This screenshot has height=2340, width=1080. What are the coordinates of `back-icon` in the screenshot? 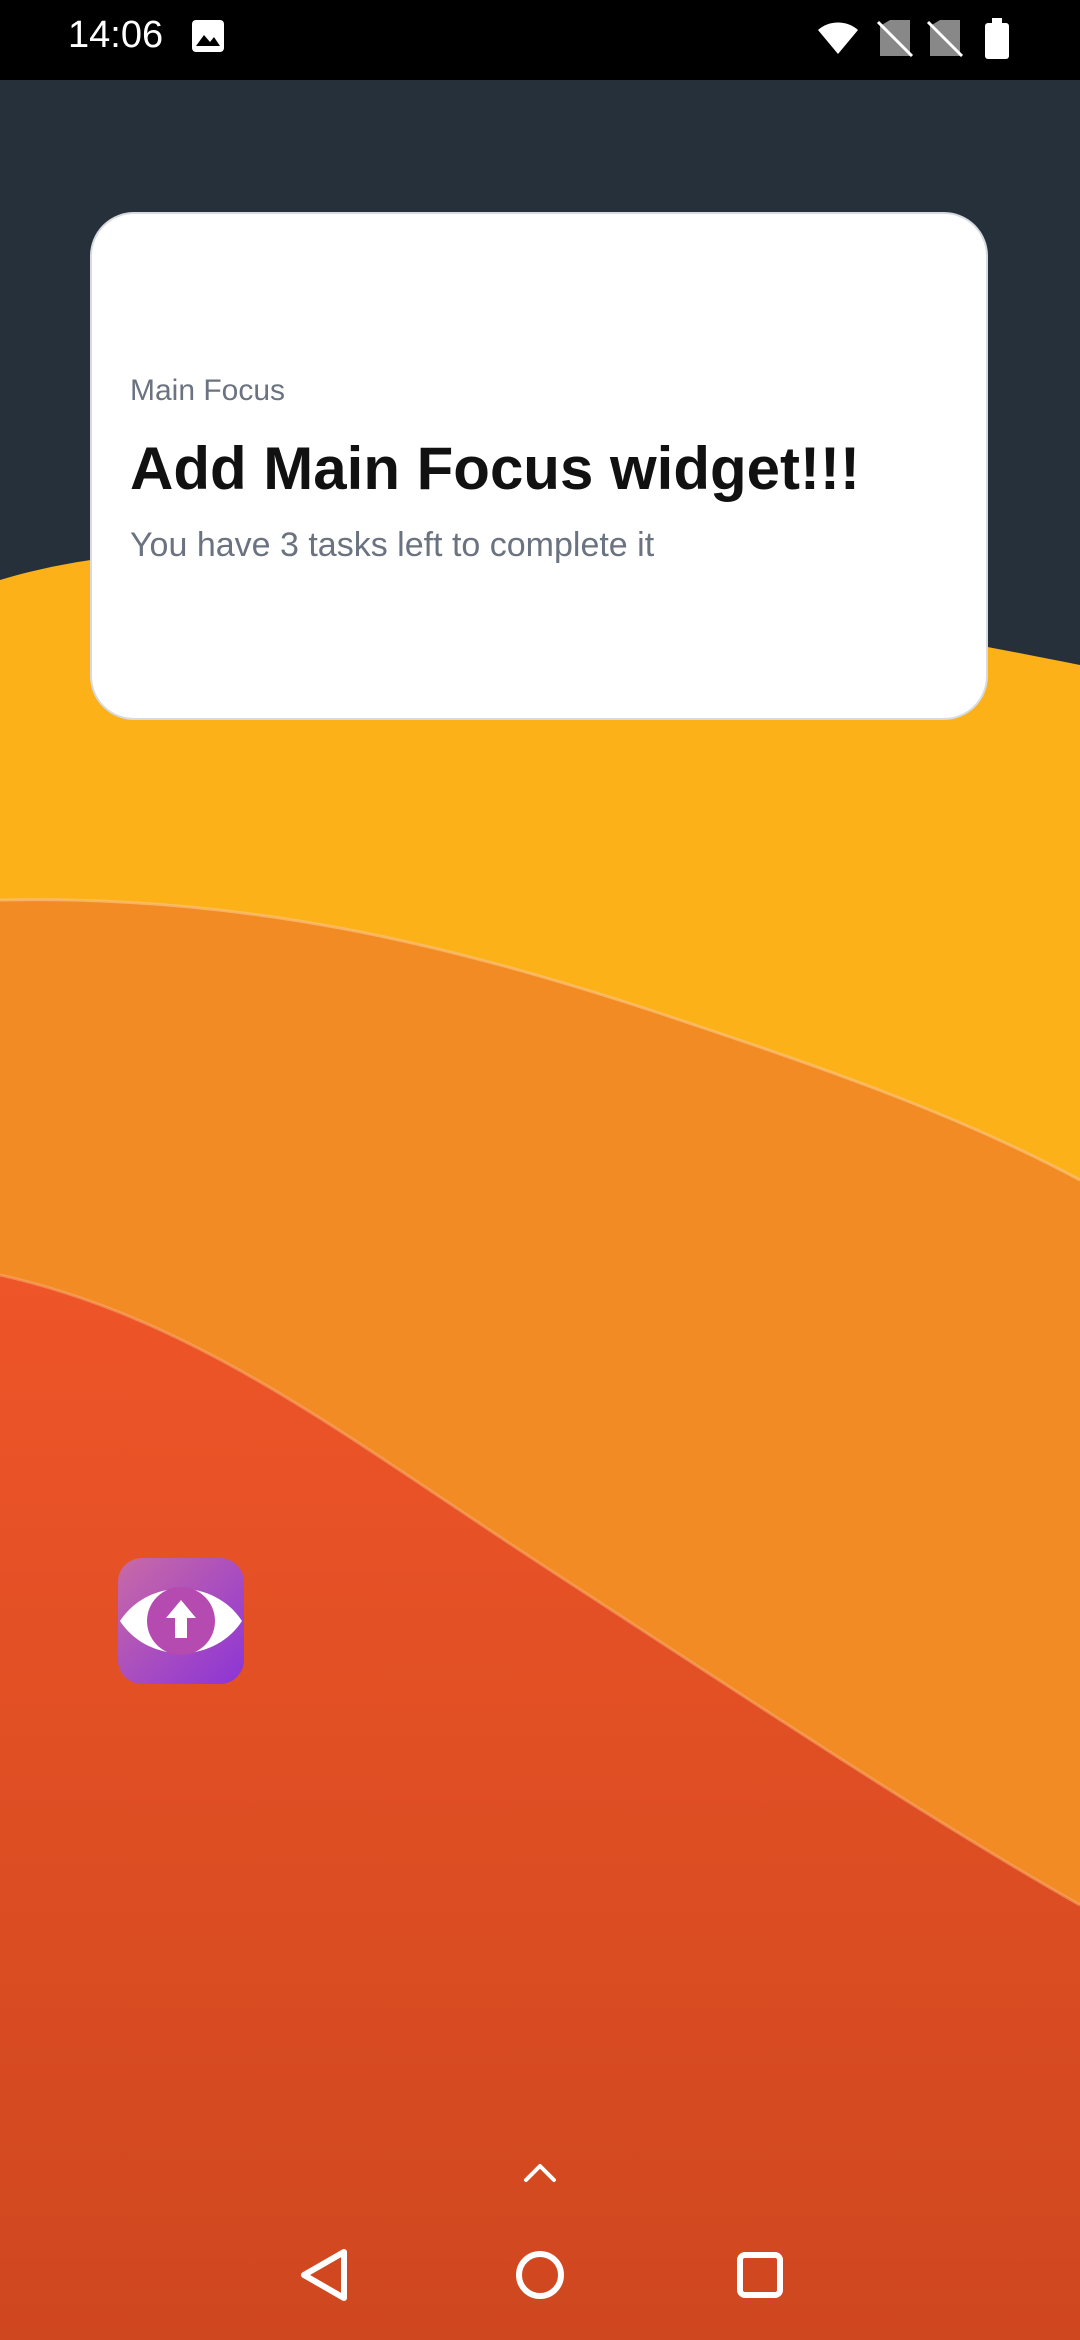 It's located at (325, 2275).